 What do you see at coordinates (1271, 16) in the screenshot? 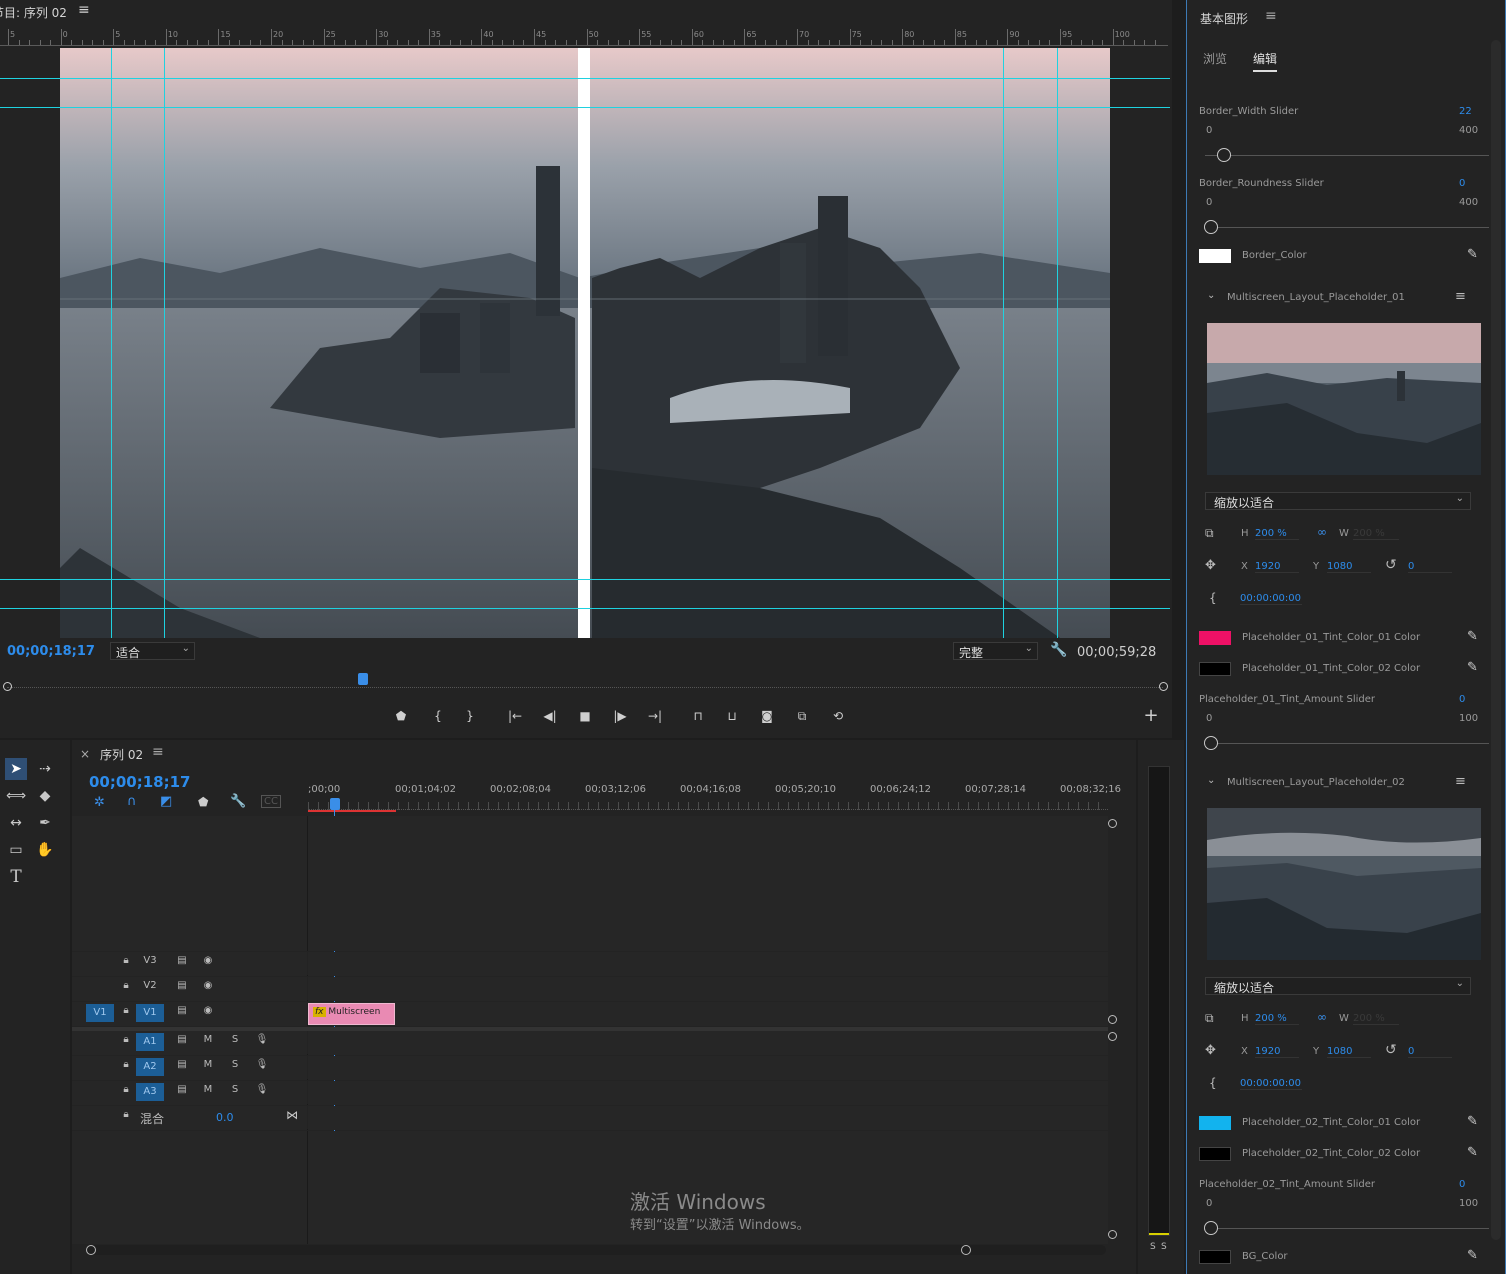
I see `eg-menu-icon: ≡` at bounding box center [1271, 16].